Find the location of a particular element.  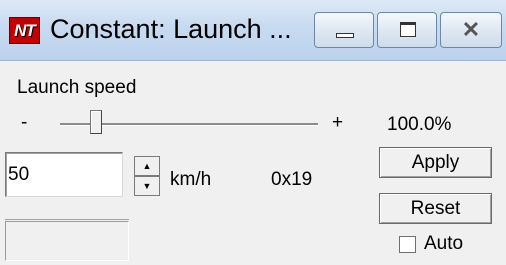

spin-down-button: ▼ is located at coordinates (147, 186).